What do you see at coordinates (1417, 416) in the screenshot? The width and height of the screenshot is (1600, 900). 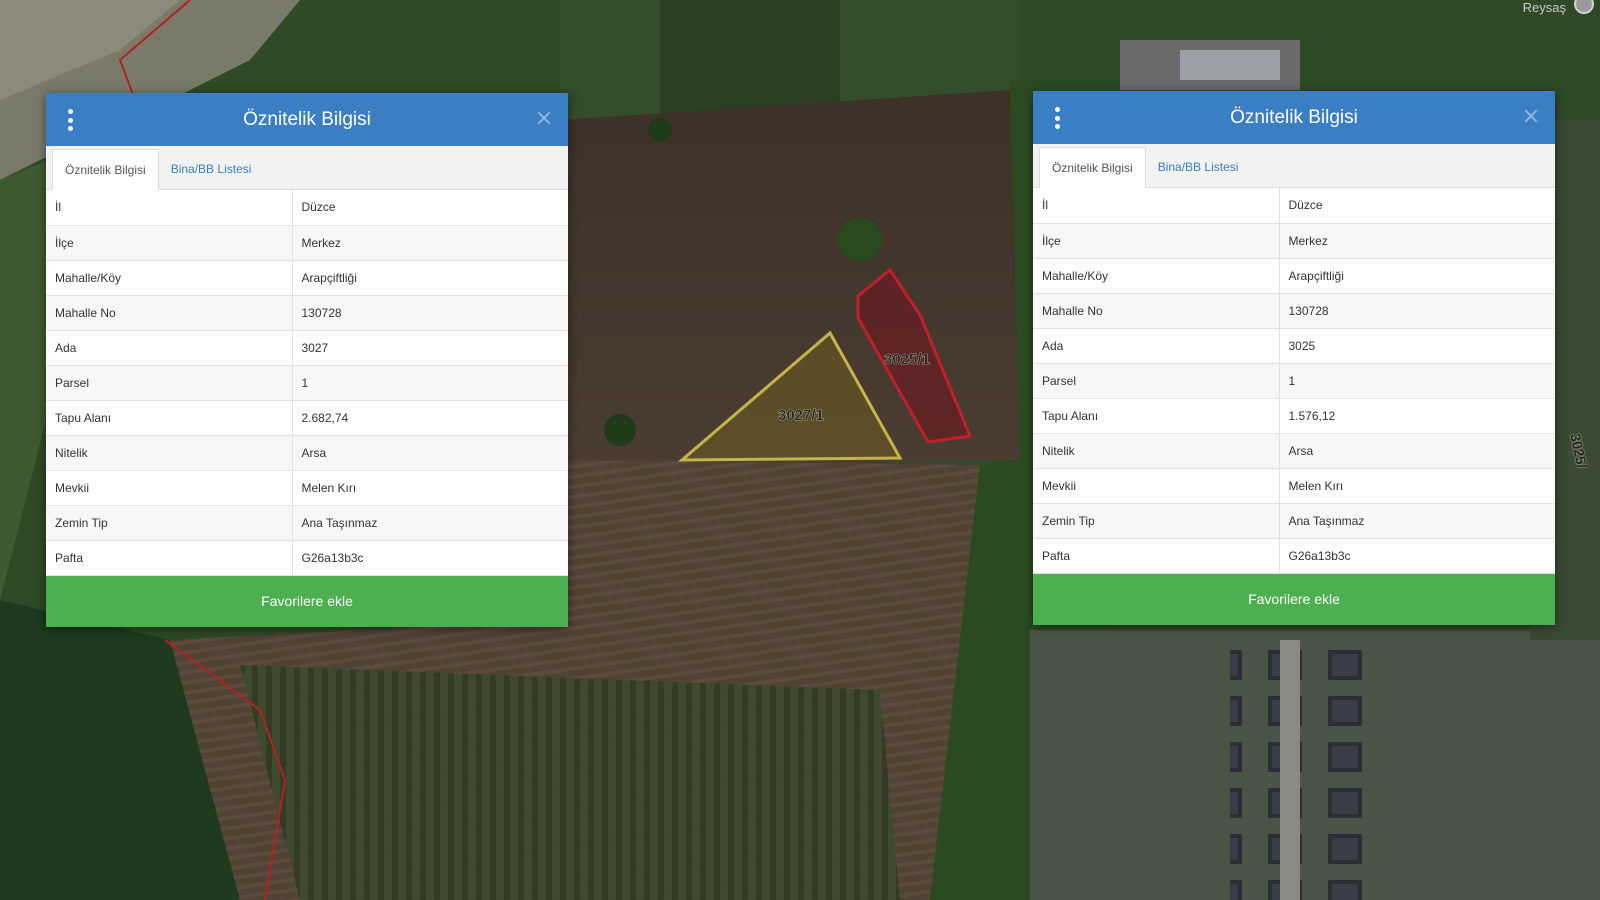 I see `attribute-value: 1.576,12` at bounding box center [1417, 416].